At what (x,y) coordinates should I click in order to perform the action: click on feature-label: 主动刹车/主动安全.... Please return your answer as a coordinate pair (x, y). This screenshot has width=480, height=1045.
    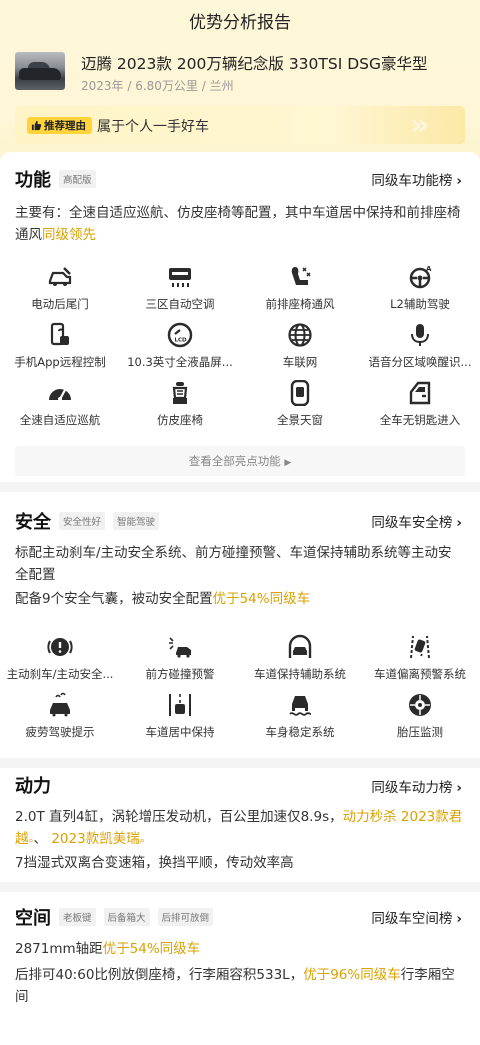
    Looking at the image, I should click on (60, 674).